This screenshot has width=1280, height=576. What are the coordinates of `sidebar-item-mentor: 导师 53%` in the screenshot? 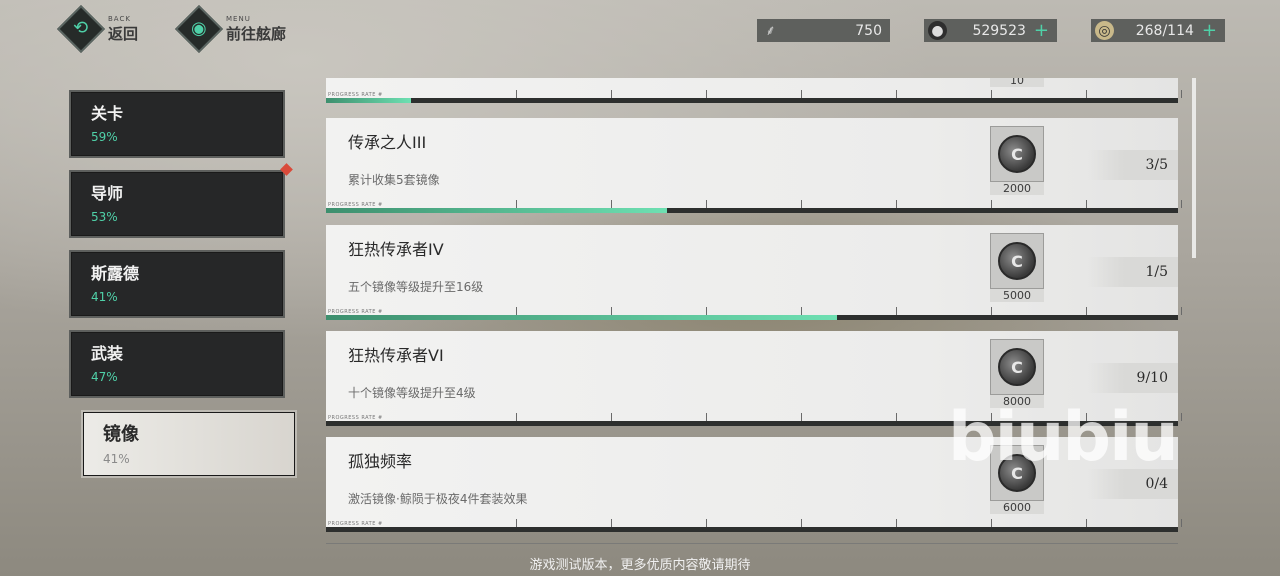 It's located at (177, 204).